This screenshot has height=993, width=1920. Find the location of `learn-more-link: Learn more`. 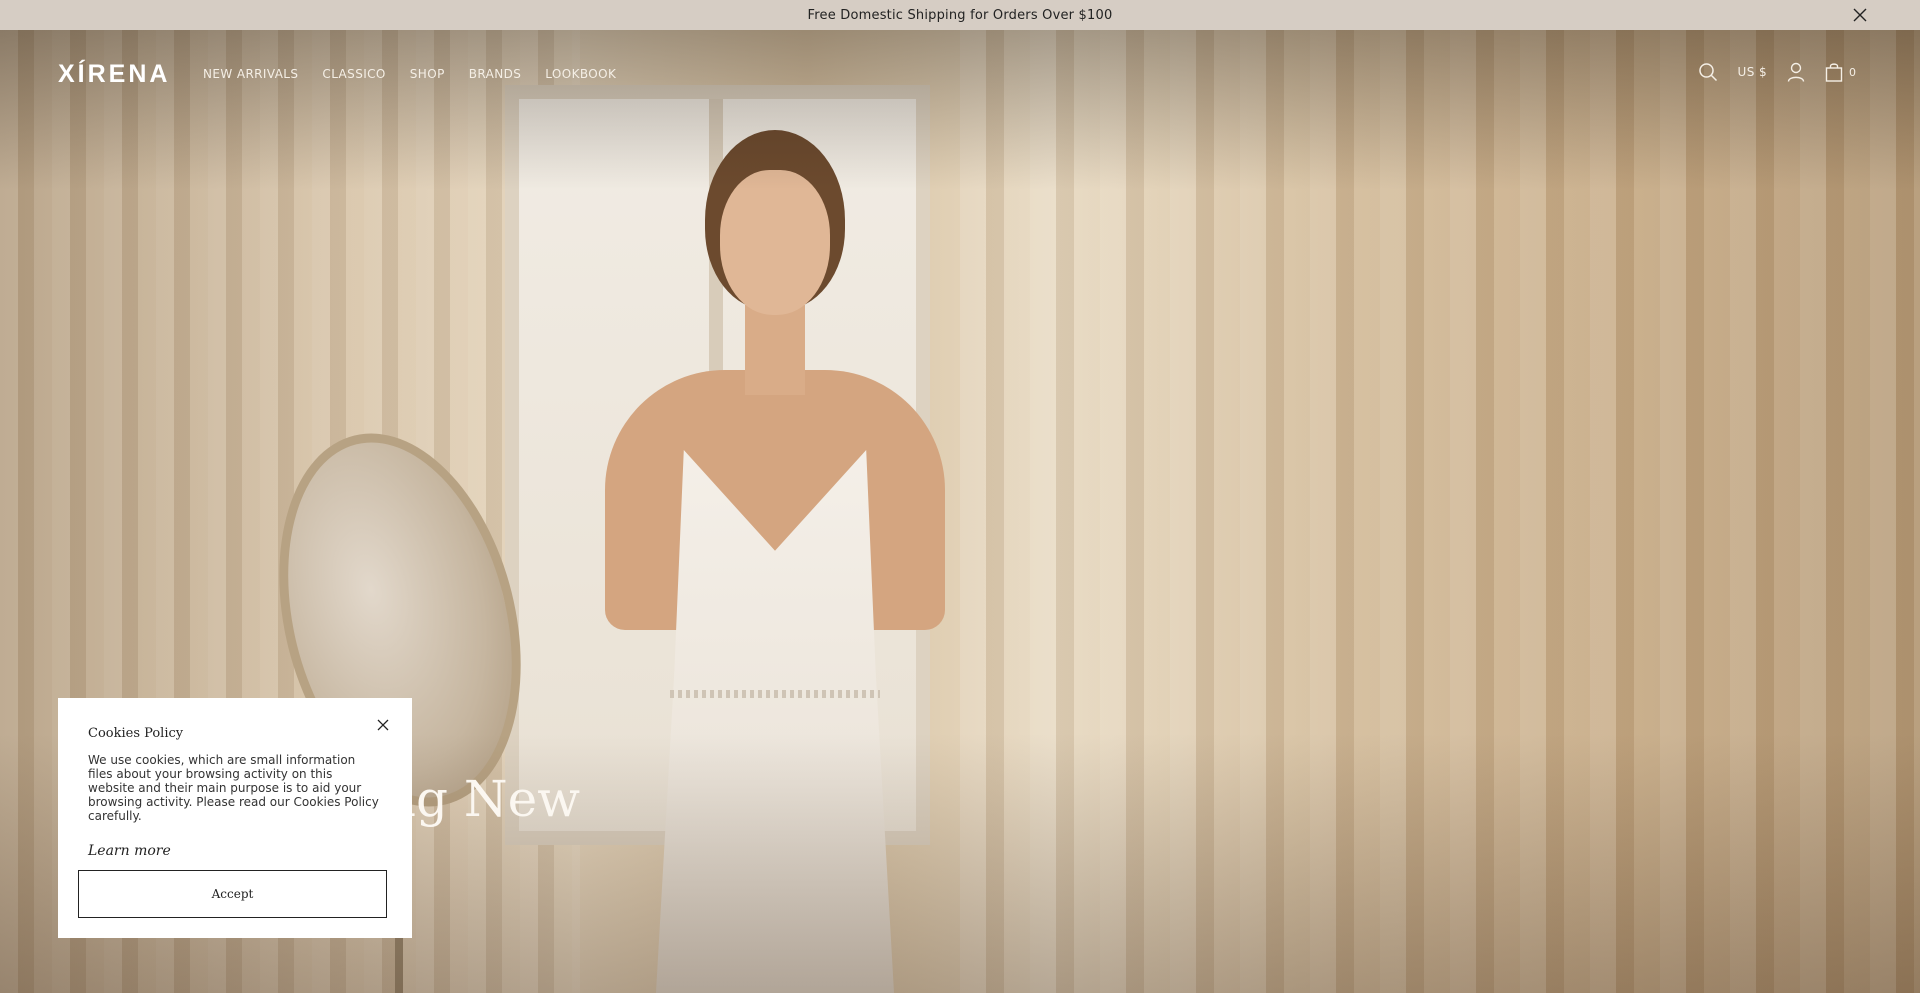

learn-more-link: Learn more is located at coordinates (129, 851).